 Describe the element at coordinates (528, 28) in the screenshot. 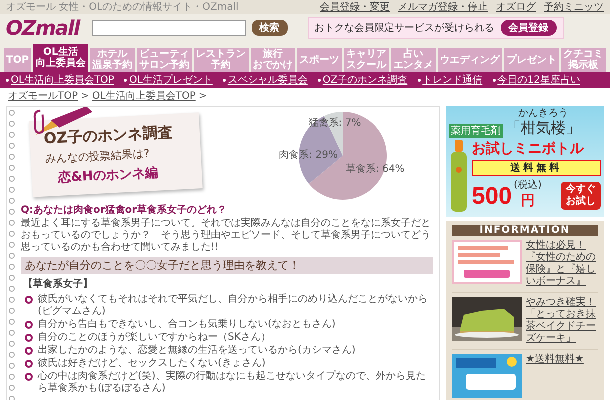

I see `register-button: 会員登録` at that location.